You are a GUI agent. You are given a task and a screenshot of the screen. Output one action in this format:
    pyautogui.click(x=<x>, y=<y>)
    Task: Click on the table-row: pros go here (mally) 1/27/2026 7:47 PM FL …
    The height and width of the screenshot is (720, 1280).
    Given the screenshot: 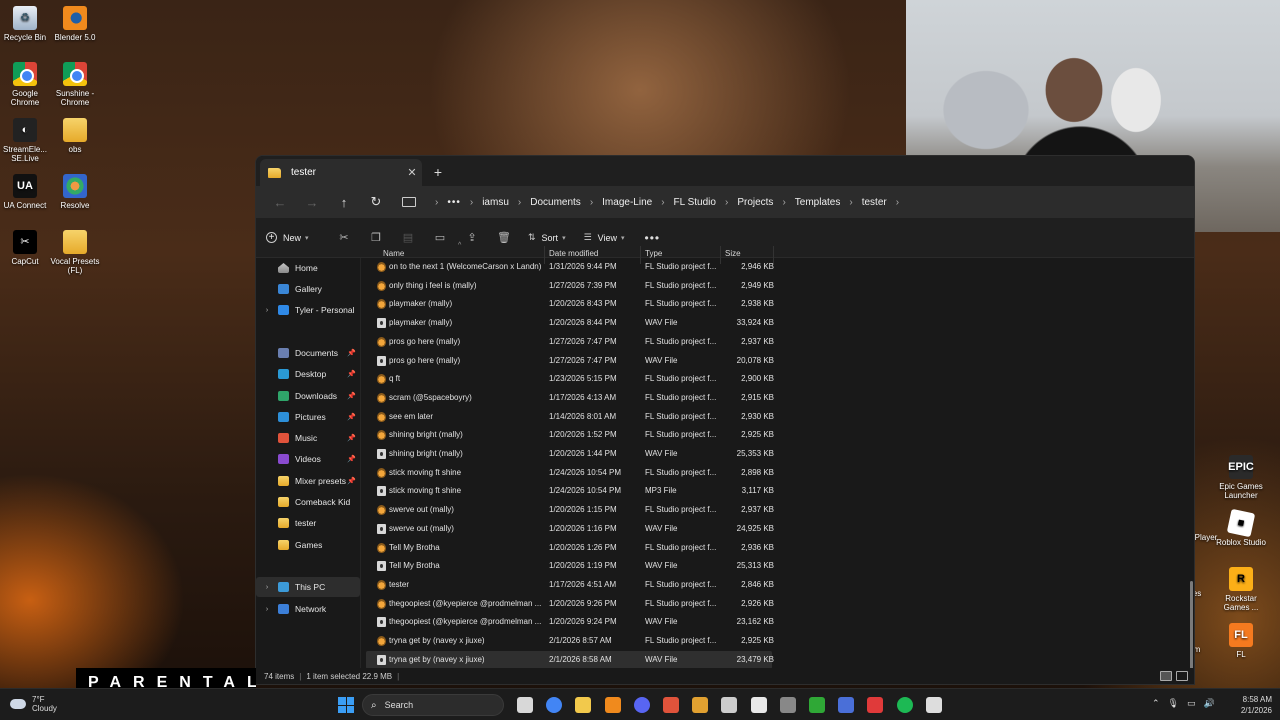 What is the action you would take?
    pyautogui.click(x=570, y=342)
    